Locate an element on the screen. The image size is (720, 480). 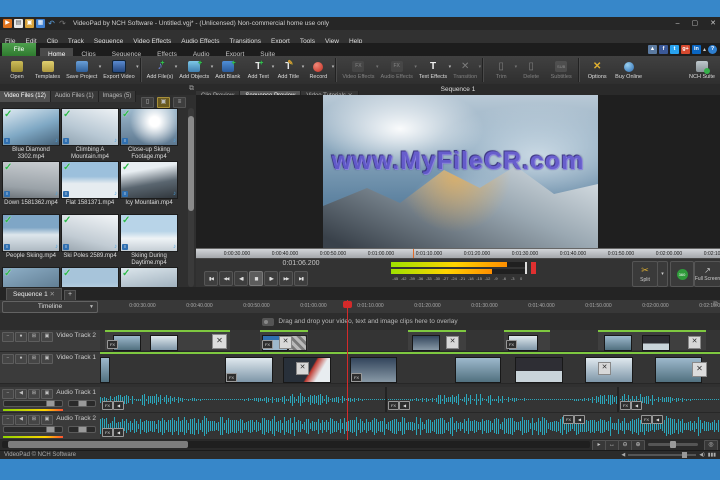
media-clip: ✓ ≡ ♪ Down 1581362.mp4 is located at coordinates (31, 187).